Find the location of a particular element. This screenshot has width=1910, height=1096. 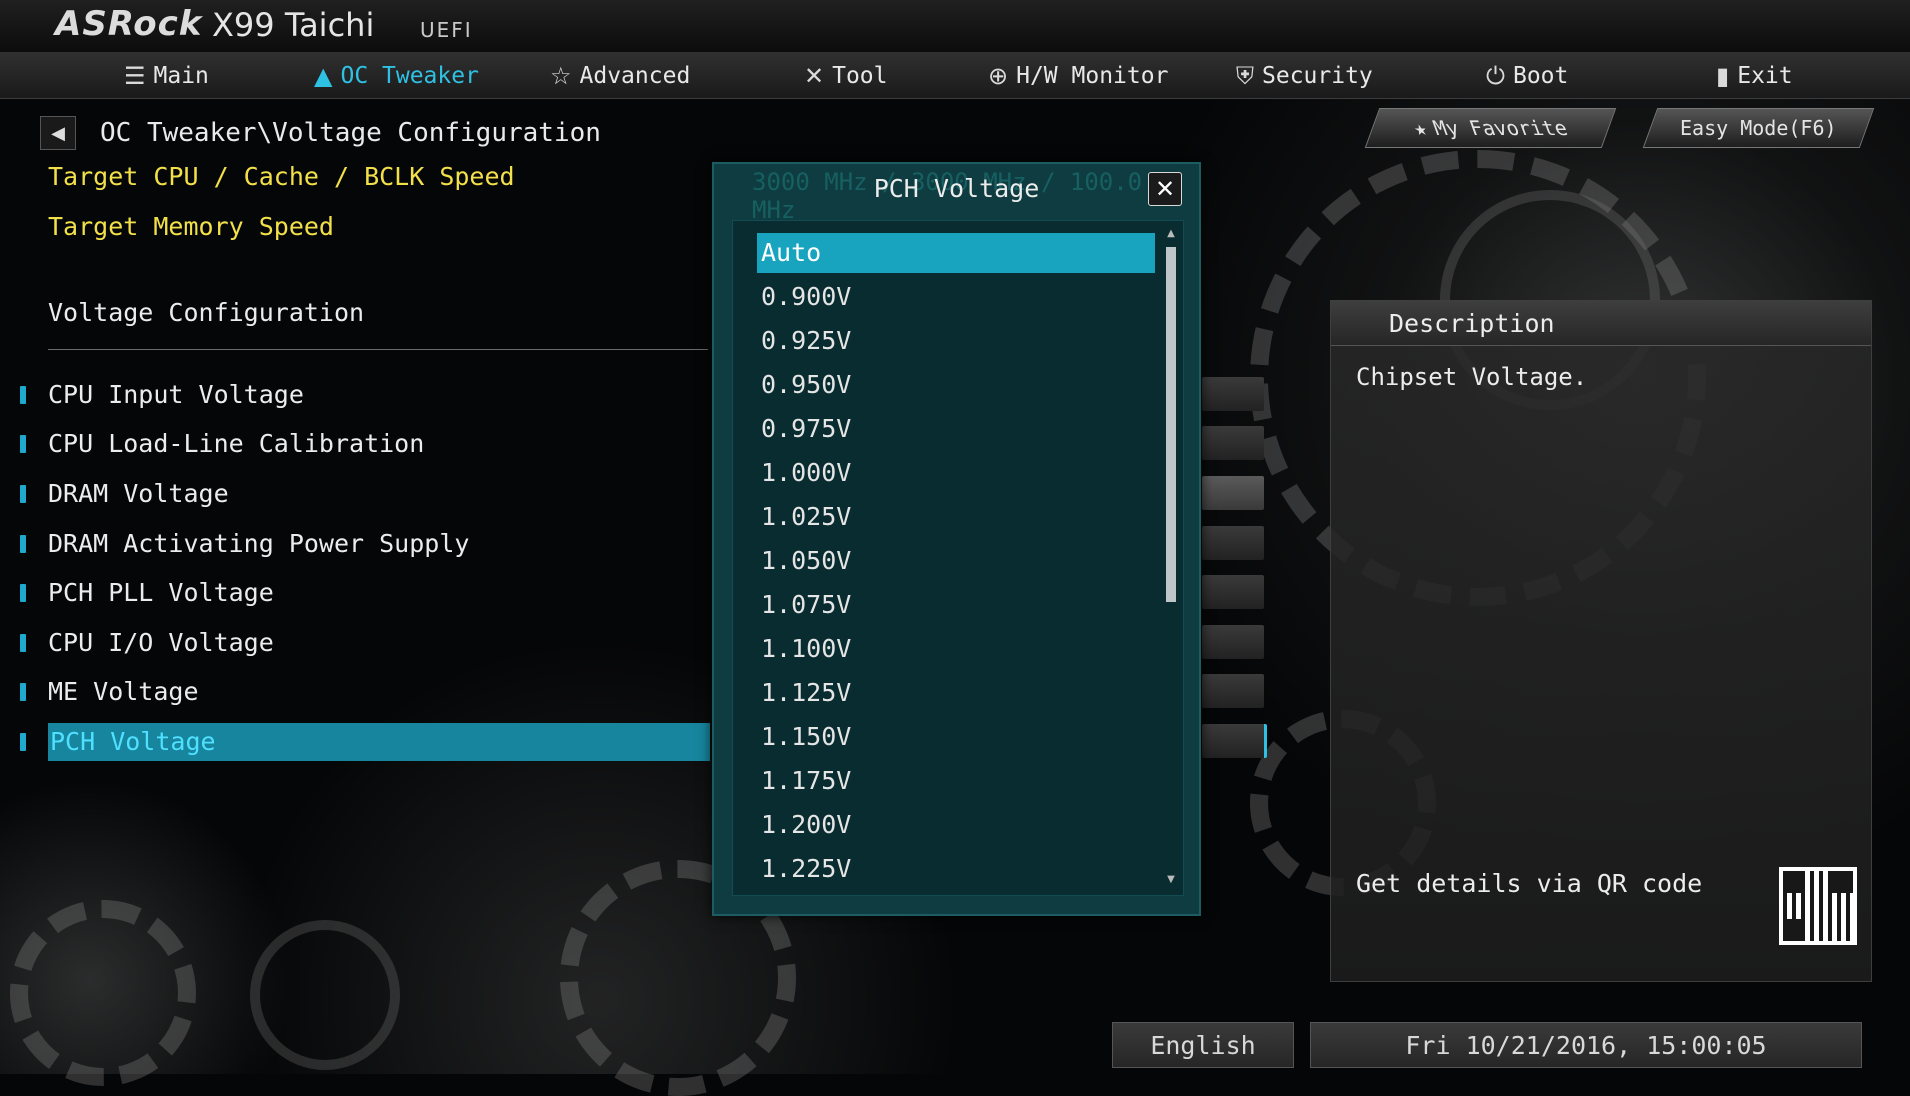

option-item: 0.950V is located at coordinates (956, 385).